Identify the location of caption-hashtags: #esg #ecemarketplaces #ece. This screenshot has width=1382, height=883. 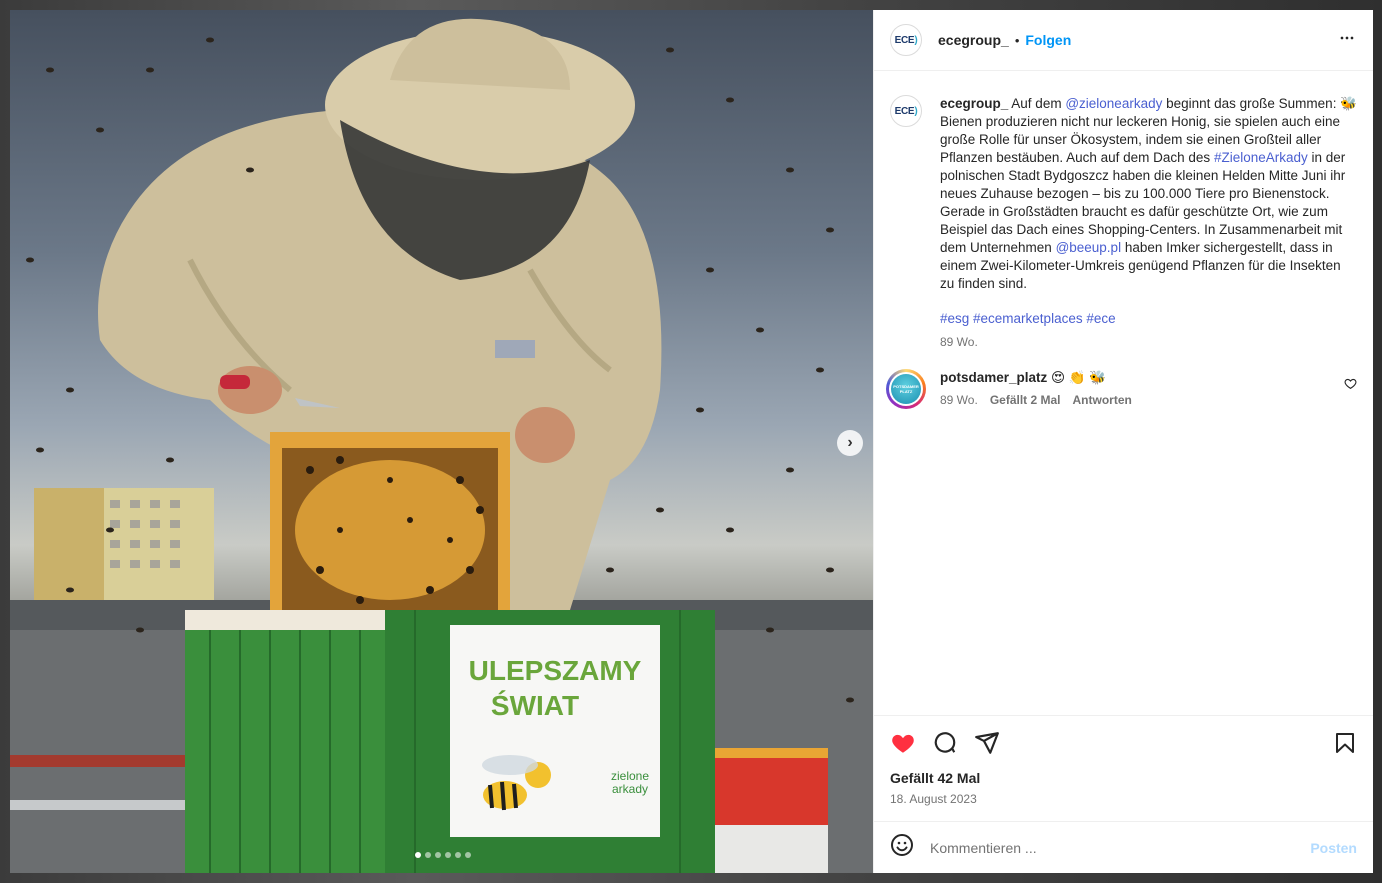
(1149, 318).